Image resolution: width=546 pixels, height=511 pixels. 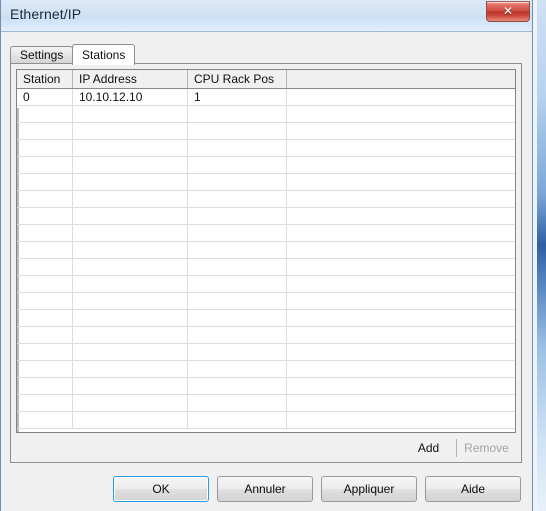 What do you see at coordinates (473, 489) in the screenshot?
I see `help-button: Aide` at bounding box center [473, 489].